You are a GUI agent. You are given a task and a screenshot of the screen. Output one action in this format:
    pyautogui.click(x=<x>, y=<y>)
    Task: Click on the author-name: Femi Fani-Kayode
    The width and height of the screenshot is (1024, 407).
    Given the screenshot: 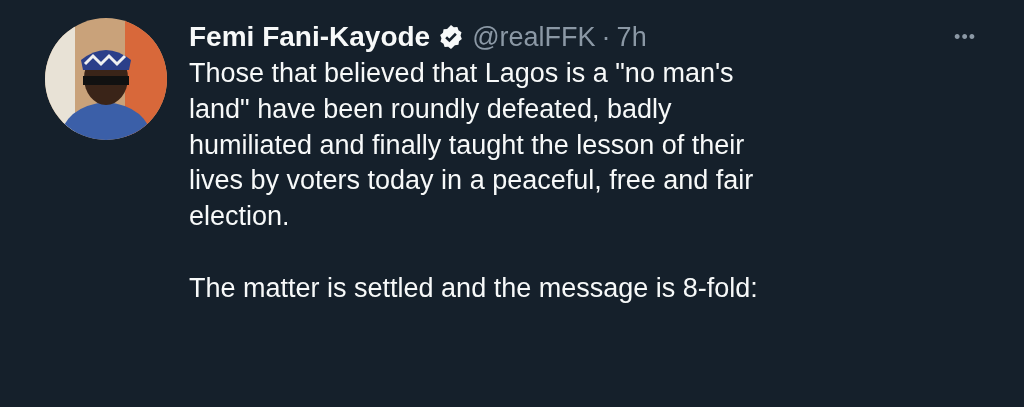 What is the action you would take?
    pyautogui.click(x=310, y=37)
    